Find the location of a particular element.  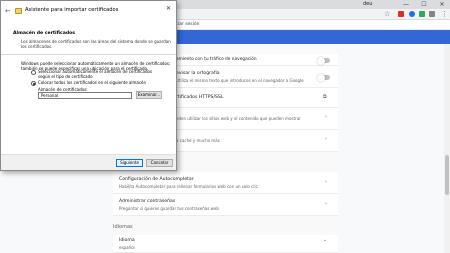

row-title: Idioma is located at coordinates (127, 240).